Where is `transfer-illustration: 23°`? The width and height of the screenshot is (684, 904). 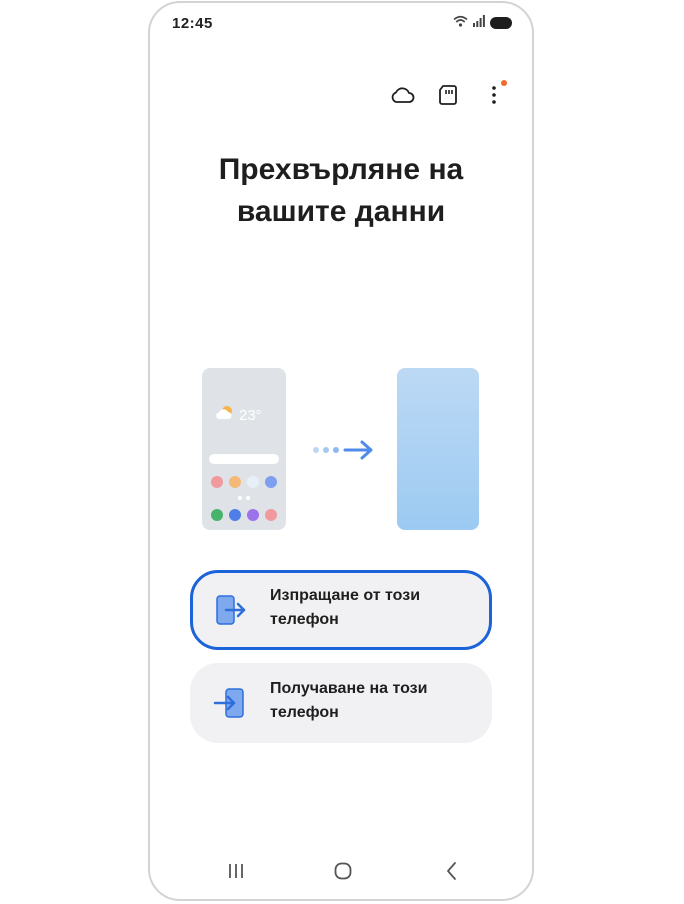
transfer-illustration: 23° is located at coordinates (341, 450).